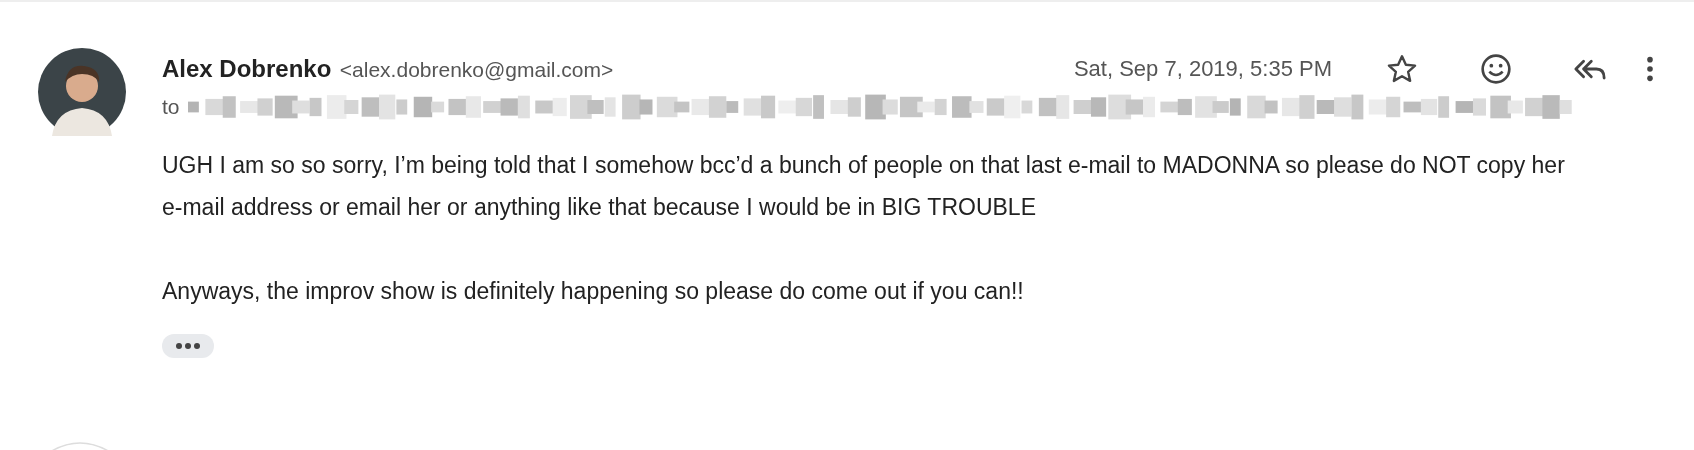 The height and width of the screenshot is (450, 1694). What do you see at coordinates (593, 291) in the screenshot?
I see `body-paragraph: Anyways, the improv show is definitely happening so please do come out if you can!!` at bounding box center [593, 291].